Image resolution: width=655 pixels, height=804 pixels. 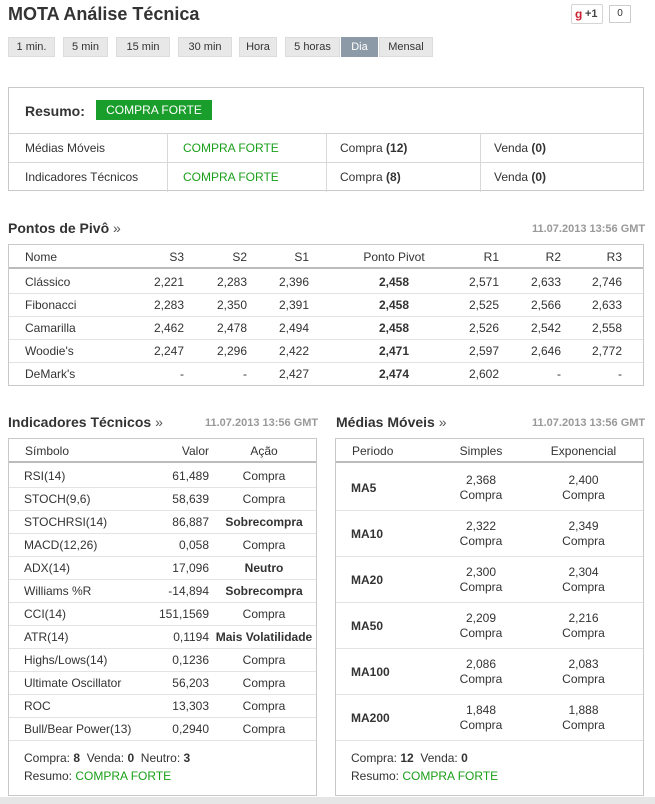 I want to click on pivot-section-link: Pontos de Pivô », so click(x=64, y=228).